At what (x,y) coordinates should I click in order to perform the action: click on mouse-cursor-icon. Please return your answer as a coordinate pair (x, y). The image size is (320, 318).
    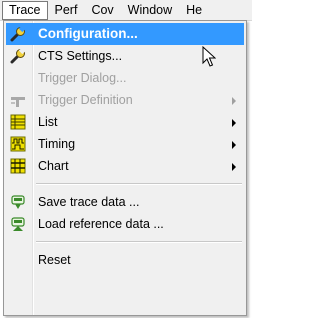
    Looking at the image, I should click on (209, 56).